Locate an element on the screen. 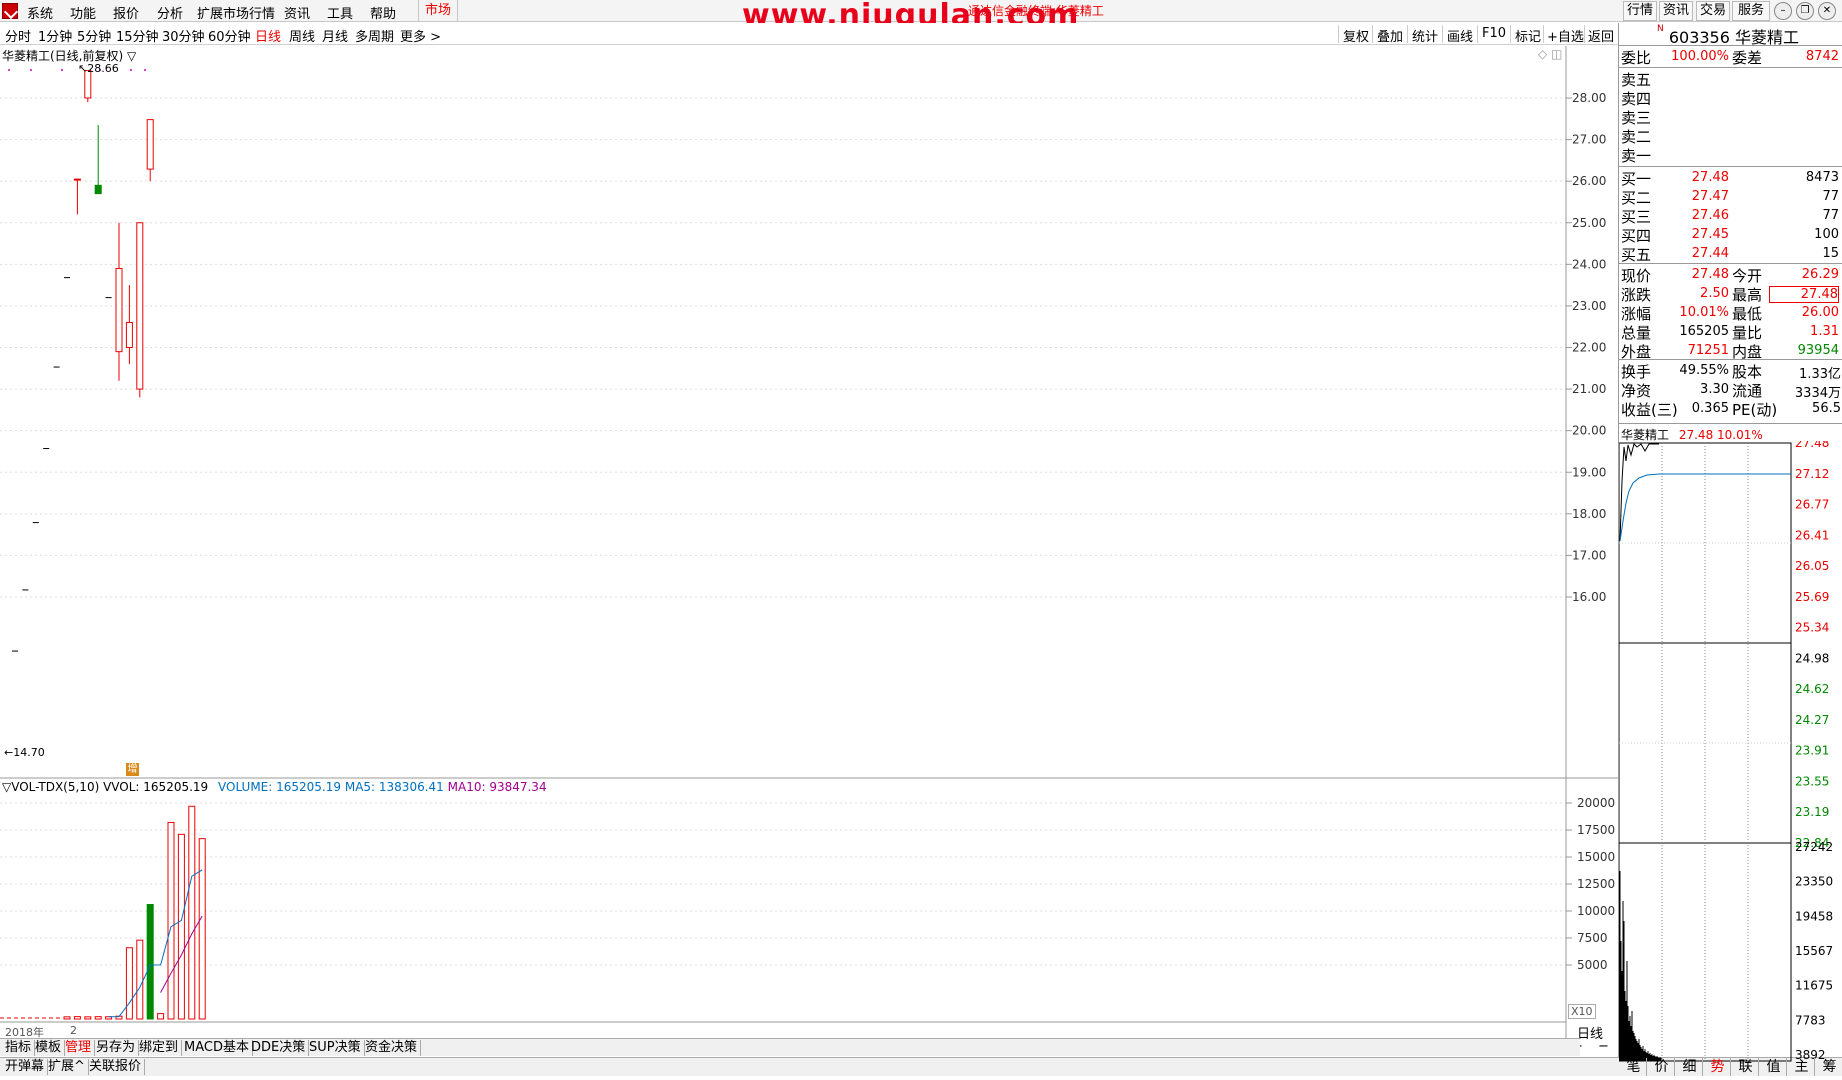  quotes-button: 行情 is located at coordinates (1640, 11).